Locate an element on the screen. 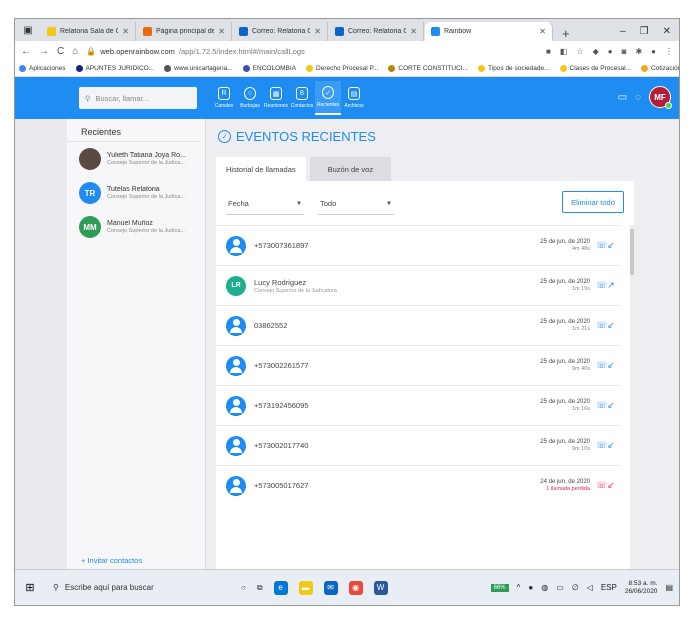  missed-call-icon: ☏↙ is located at coordinates (605, 485).